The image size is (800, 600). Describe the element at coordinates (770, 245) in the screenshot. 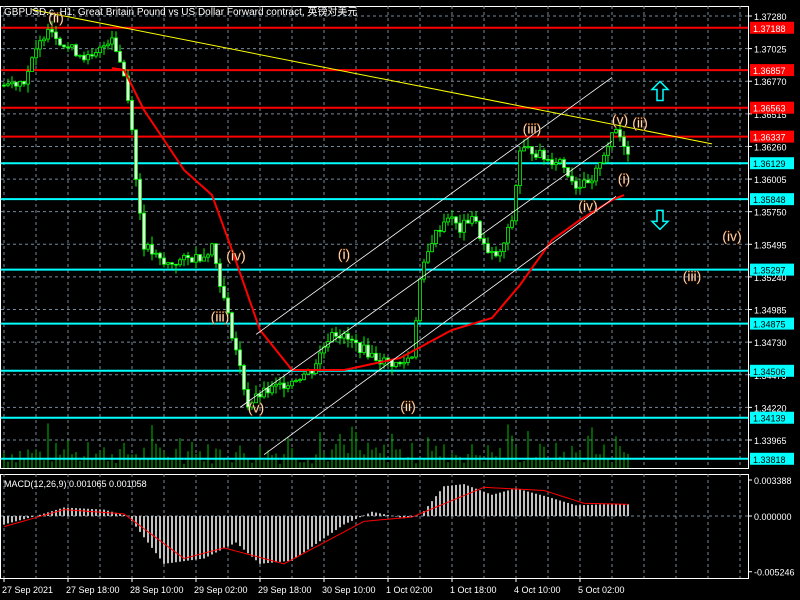

I see `price-tick-label: 1.35495` at that location.